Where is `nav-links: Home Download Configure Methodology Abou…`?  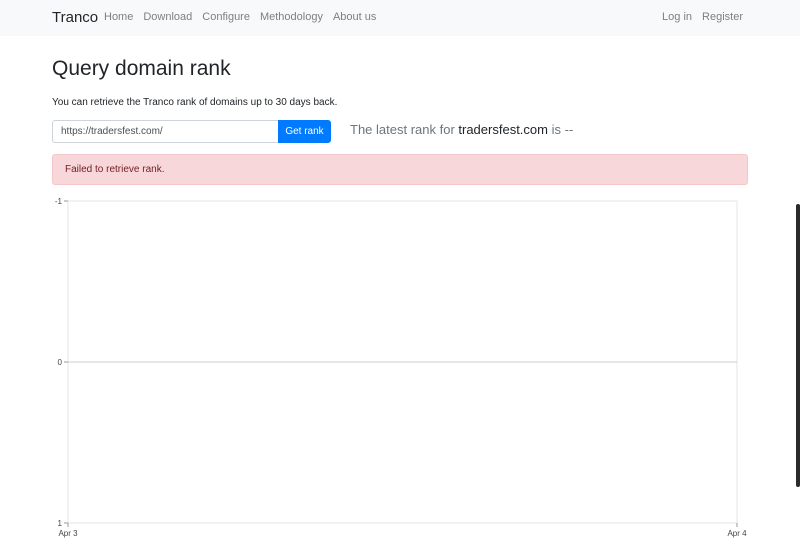 nav-links: Home Download Configure Methodology Abou… is located at coordinates (240, 17).